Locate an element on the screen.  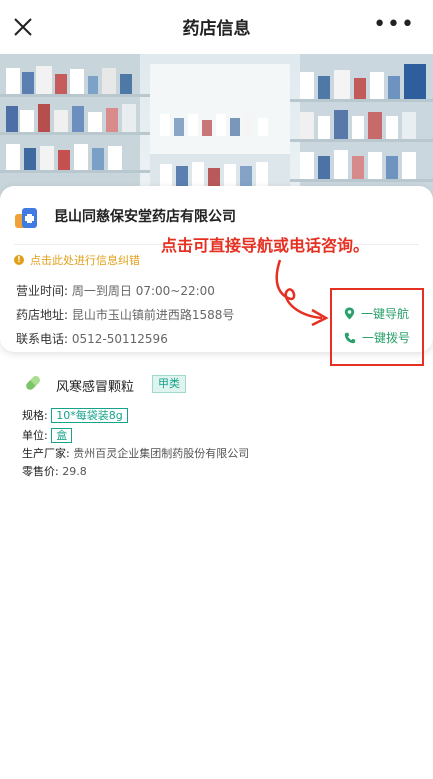
price-label: 零售价: is located at coordinates (40, 471).